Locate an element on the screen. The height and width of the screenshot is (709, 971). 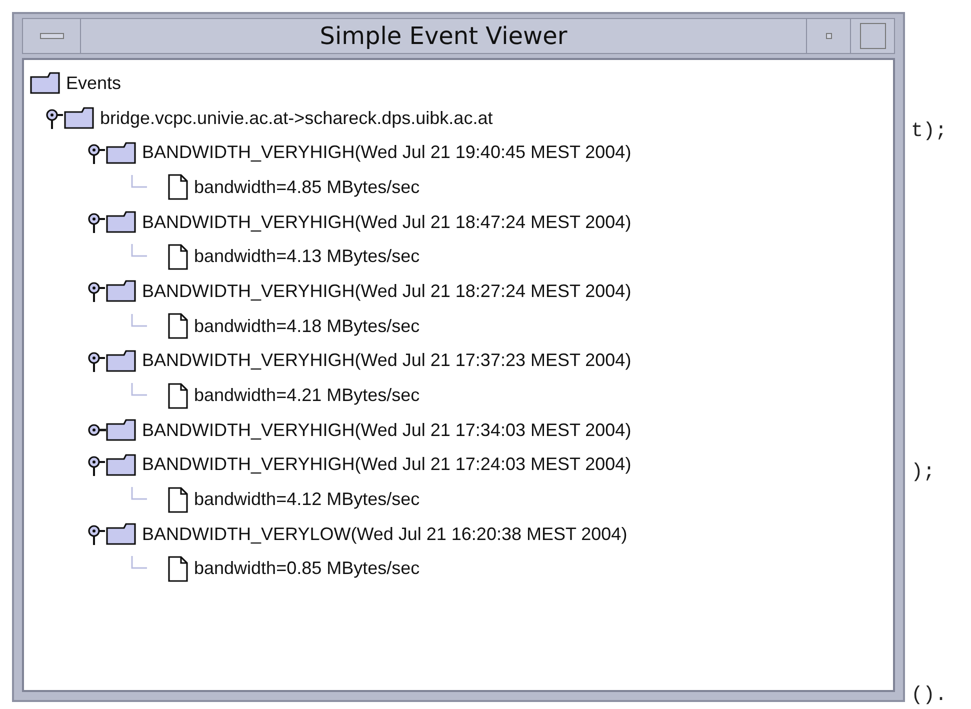
event-detail: bandwidth=4.13 MBytes/sec is located at coordinates (307, 257).